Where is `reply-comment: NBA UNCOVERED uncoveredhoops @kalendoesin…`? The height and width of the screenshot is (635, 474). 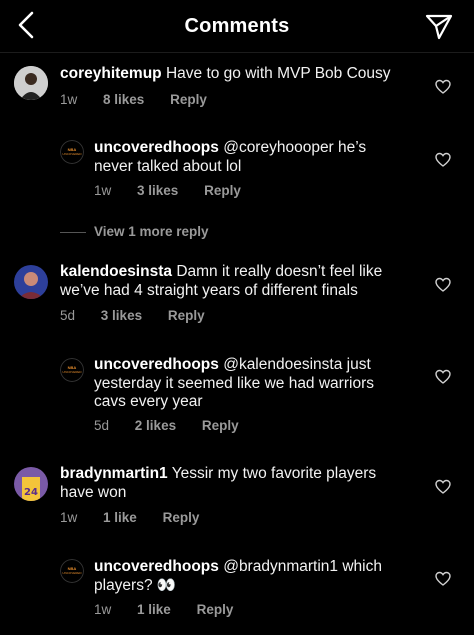 reply-comment: NBA UNCOVERED uncoveredhoops @kalendoesin… is located at coordinates (237, 396).